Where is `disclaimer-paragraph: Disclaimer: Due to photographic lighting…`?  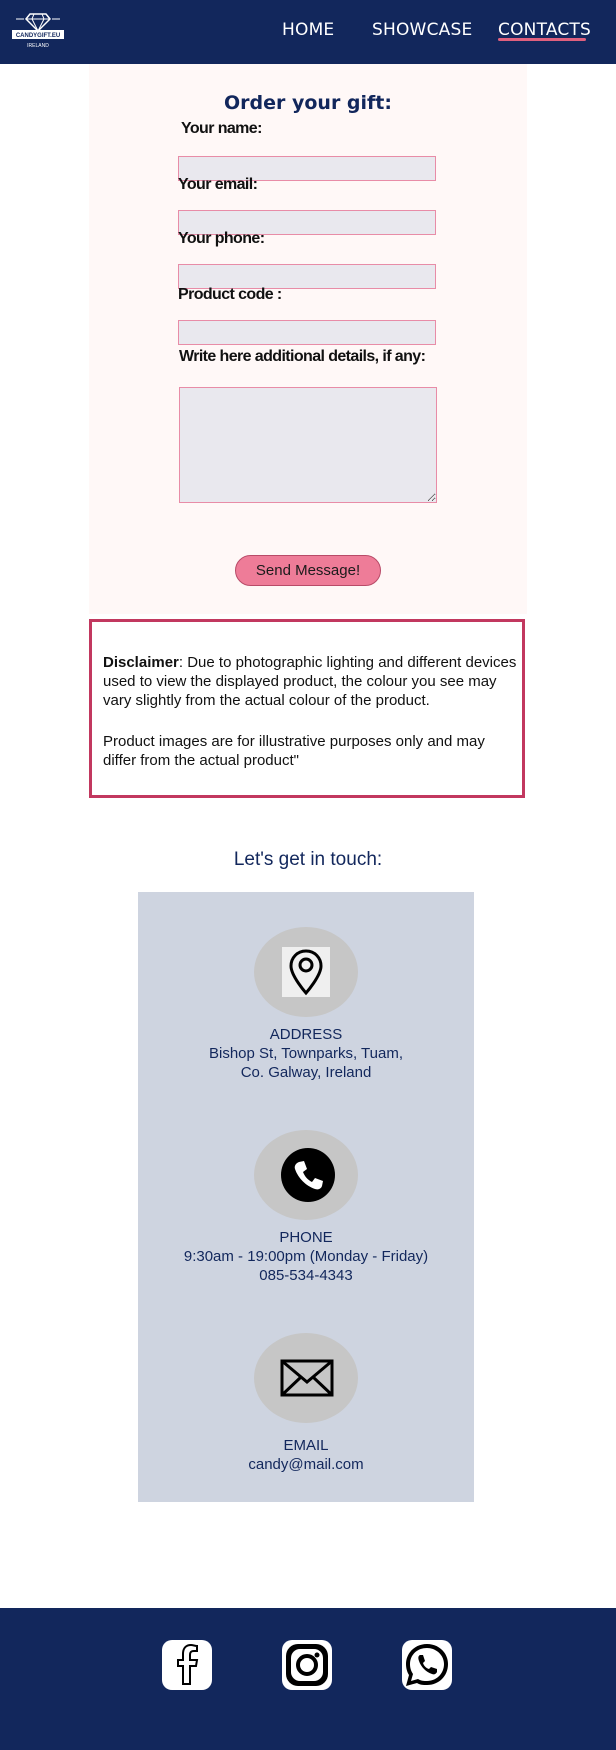
disclaimer-paragraph: Disclaimer: Due to photographic lighting… is located at coordinates (310, 681).